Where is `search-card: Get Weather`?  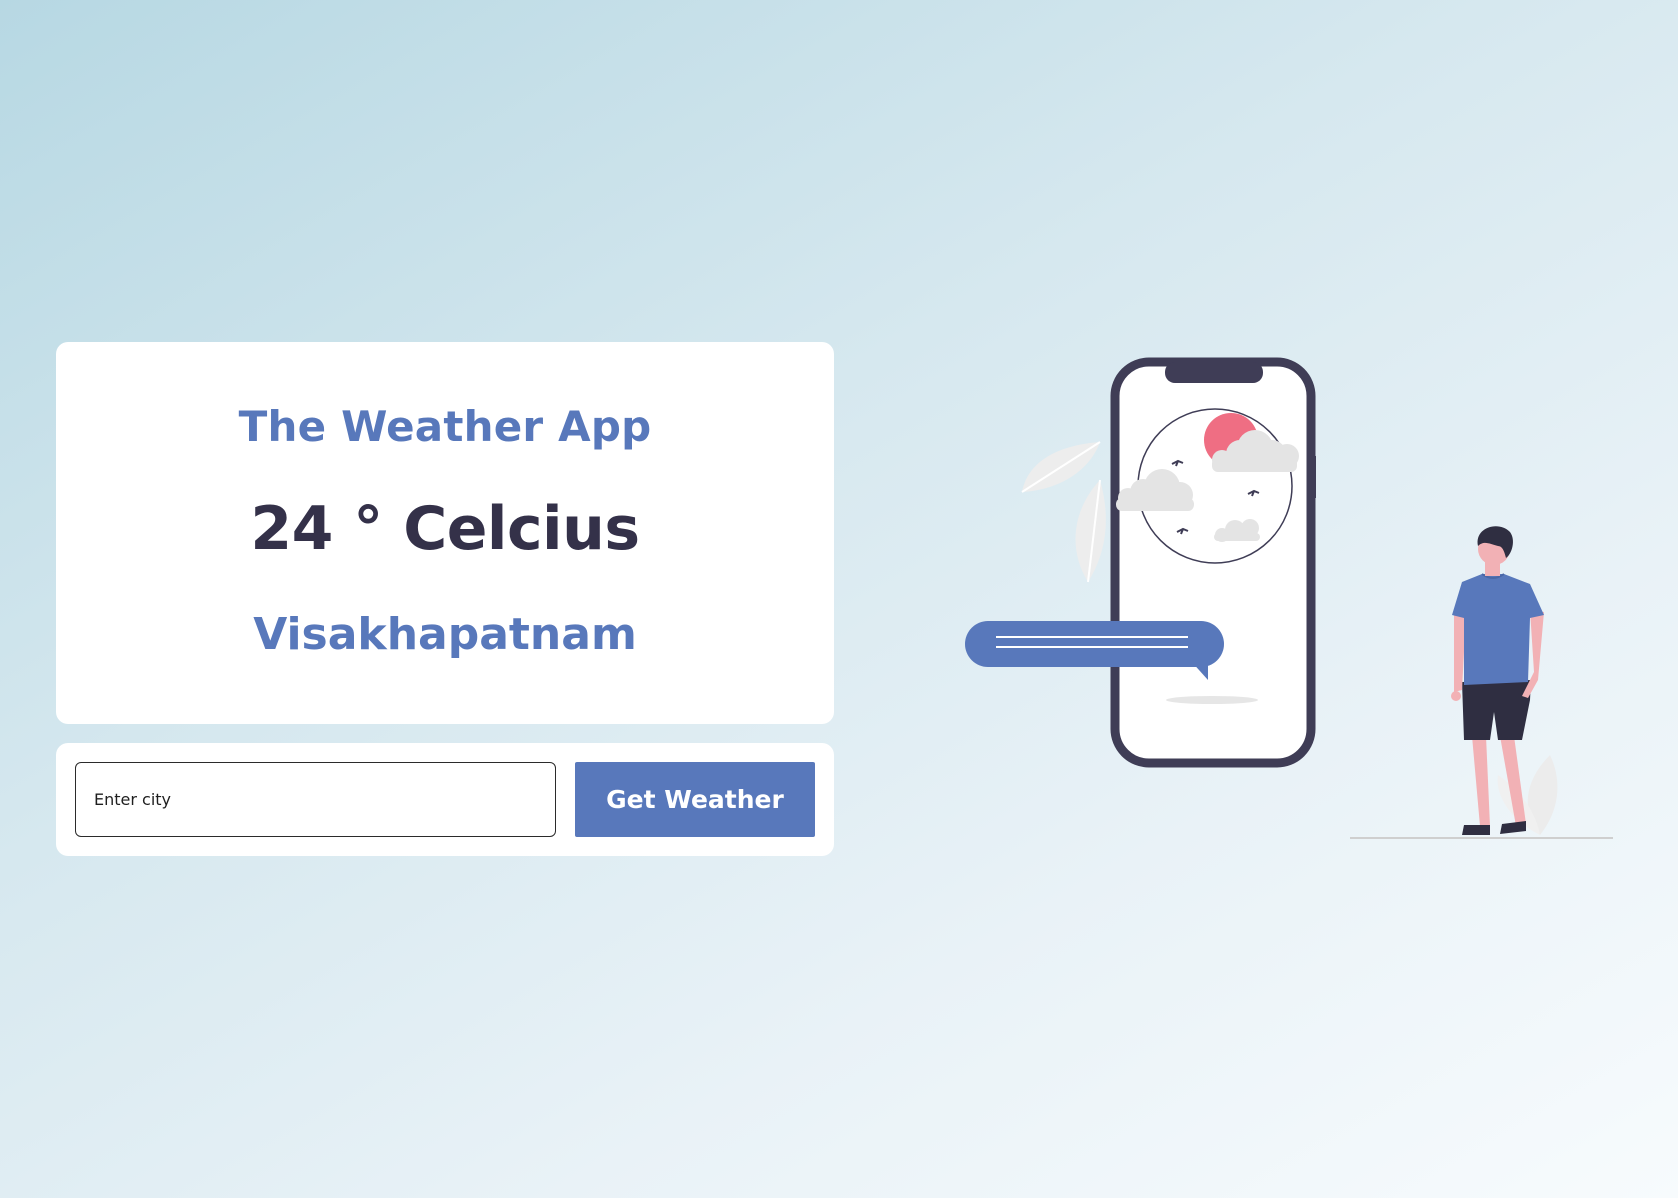 search-card: Get Weather is located at coordinates (445, 799).